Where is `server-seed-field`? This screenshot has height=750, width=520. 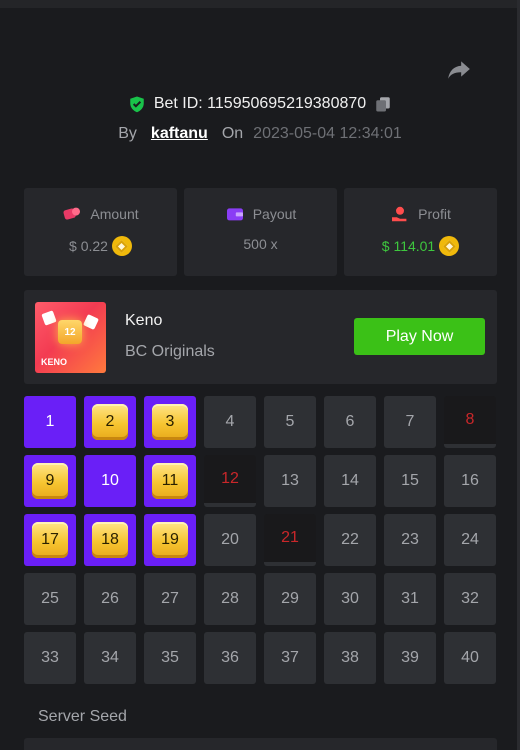
server-seed-field is located at coordinates (260, 744).